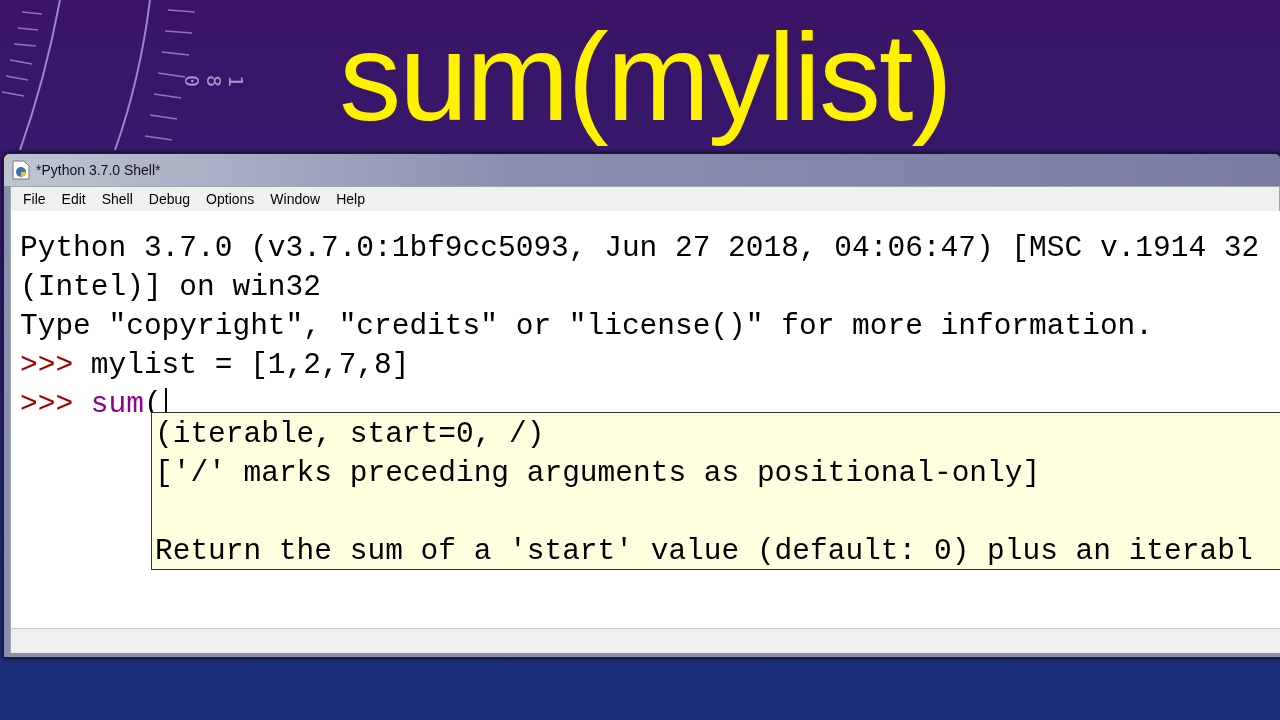 This screenshot has height=720, width=1280. Describe the element at coordinates (73, 199) in the screenshot. I see `menu-item: Edit` at that location.